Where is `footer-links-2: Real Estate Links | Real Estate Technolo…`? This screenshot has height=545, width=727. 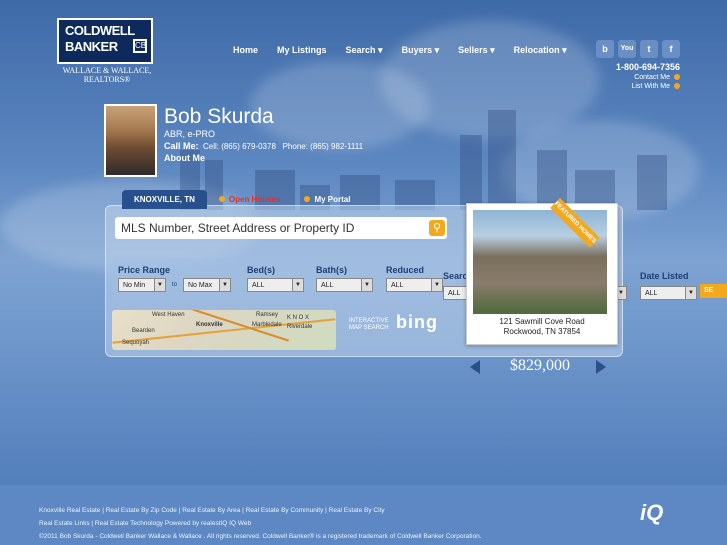 footer-links-2: Real Estate Links | Real Estate Technolo… is located at coordinates (145, 523).